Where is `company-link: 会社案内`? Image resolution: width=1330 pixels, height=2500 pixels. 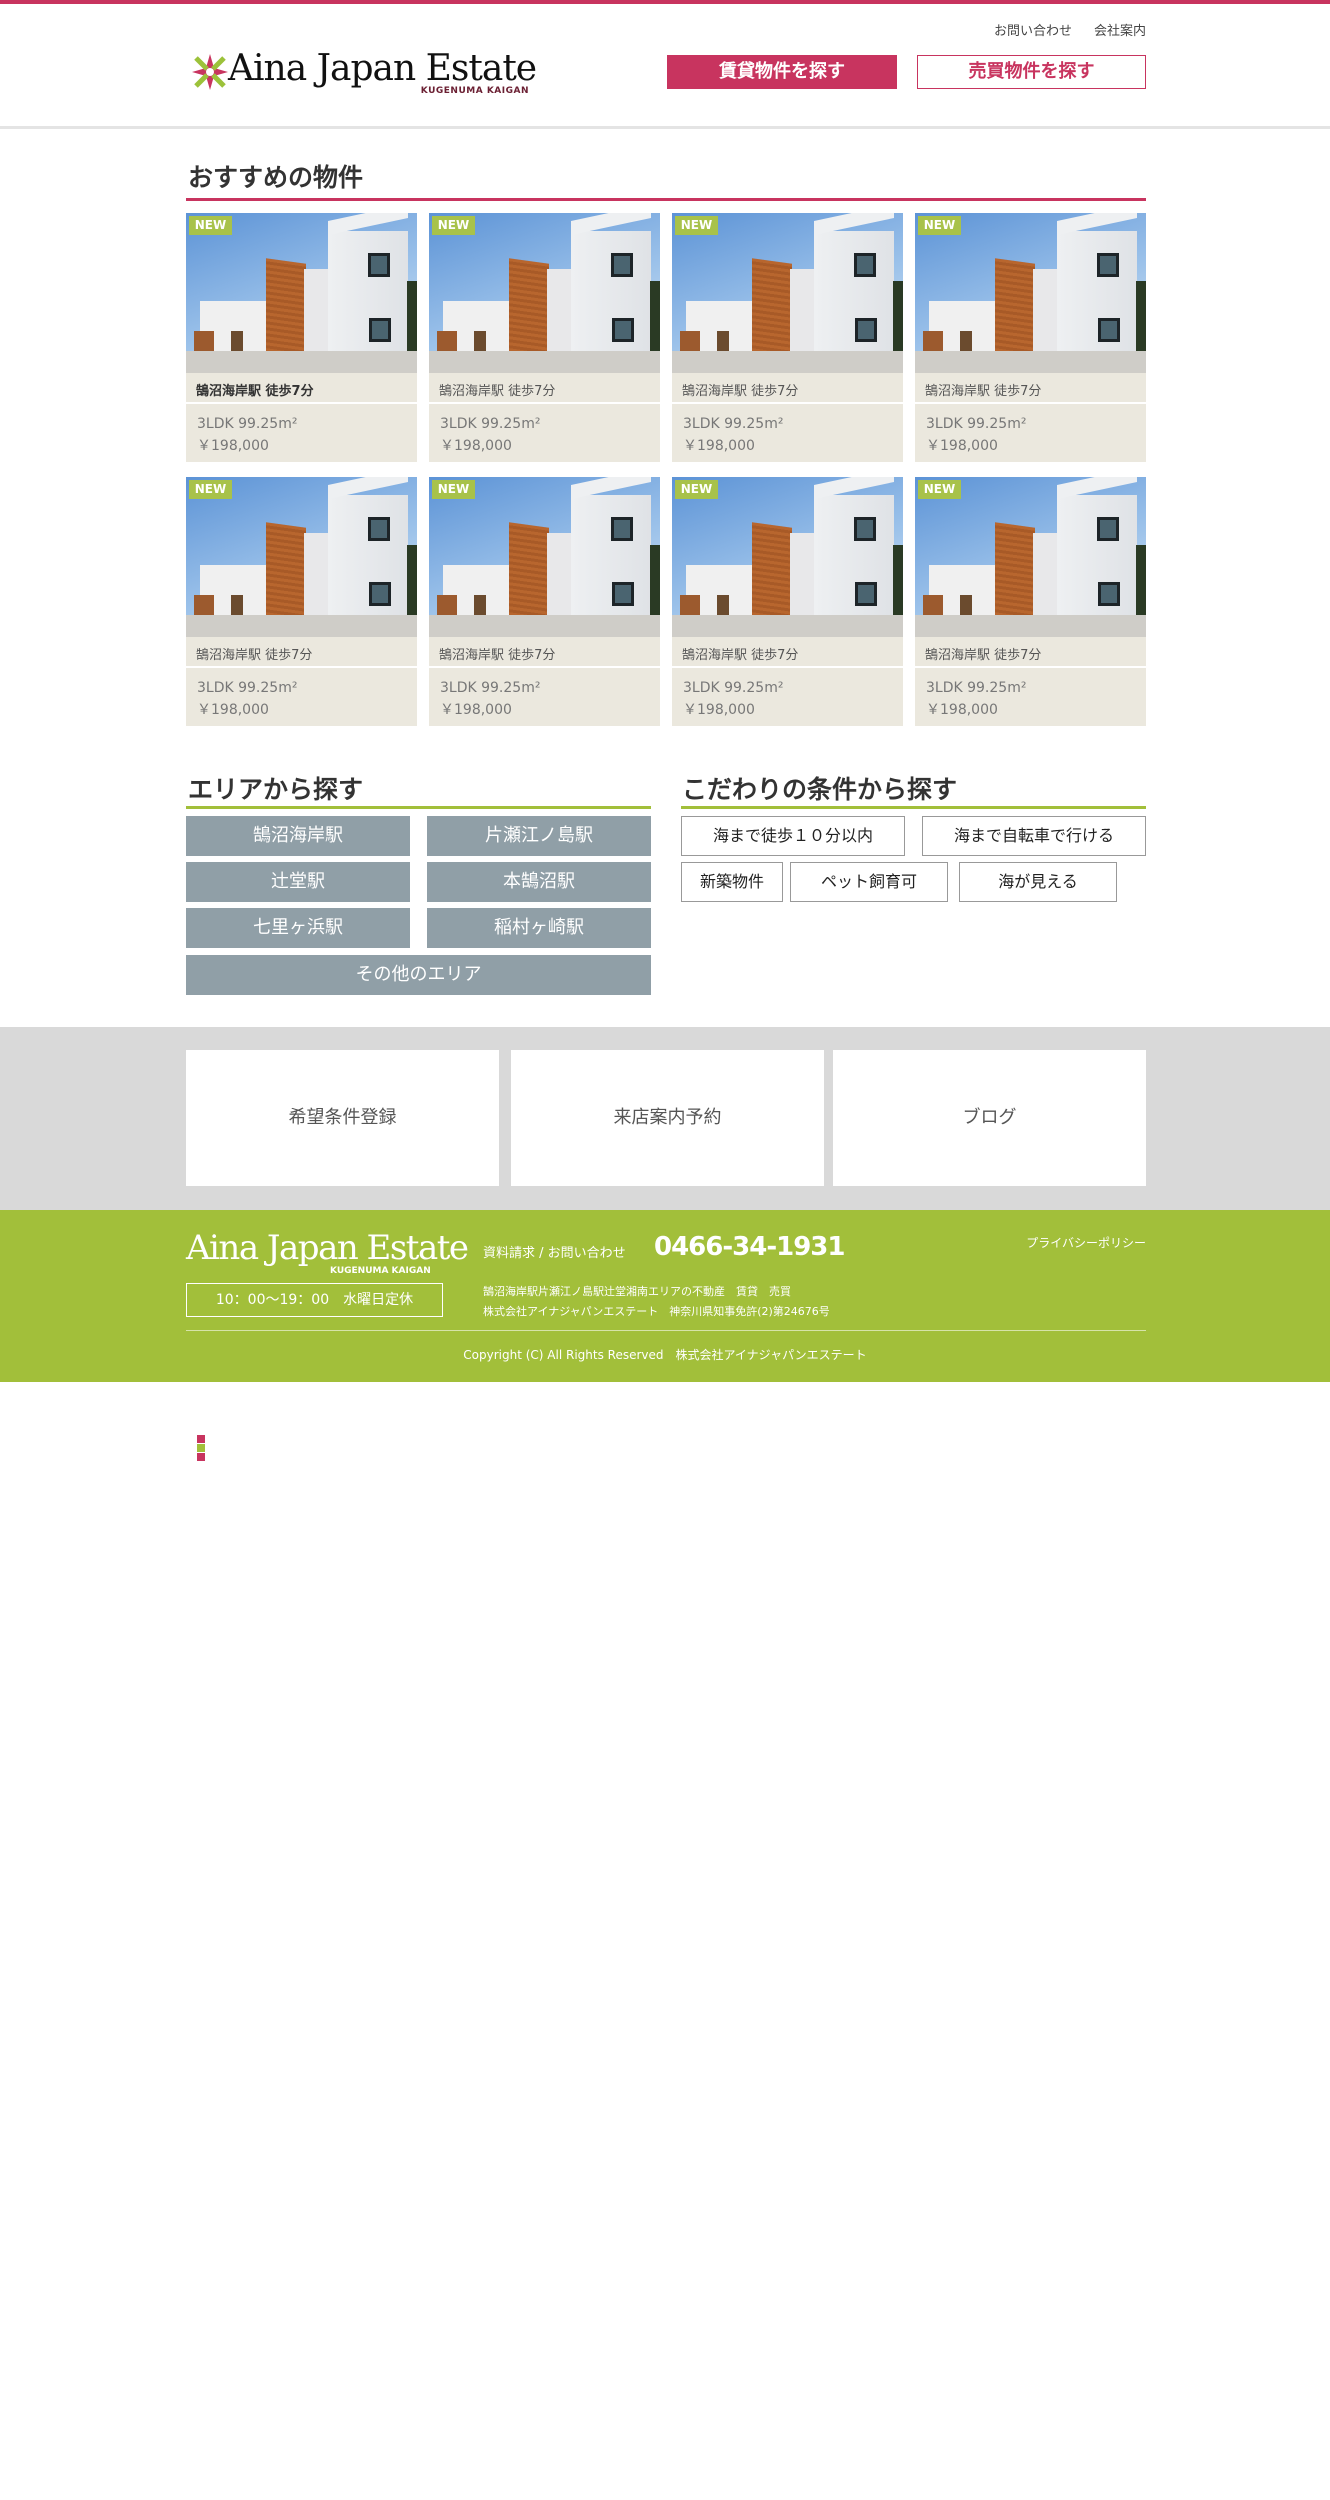 company-link: 会社案内 is located at coordinates (1120, 29).